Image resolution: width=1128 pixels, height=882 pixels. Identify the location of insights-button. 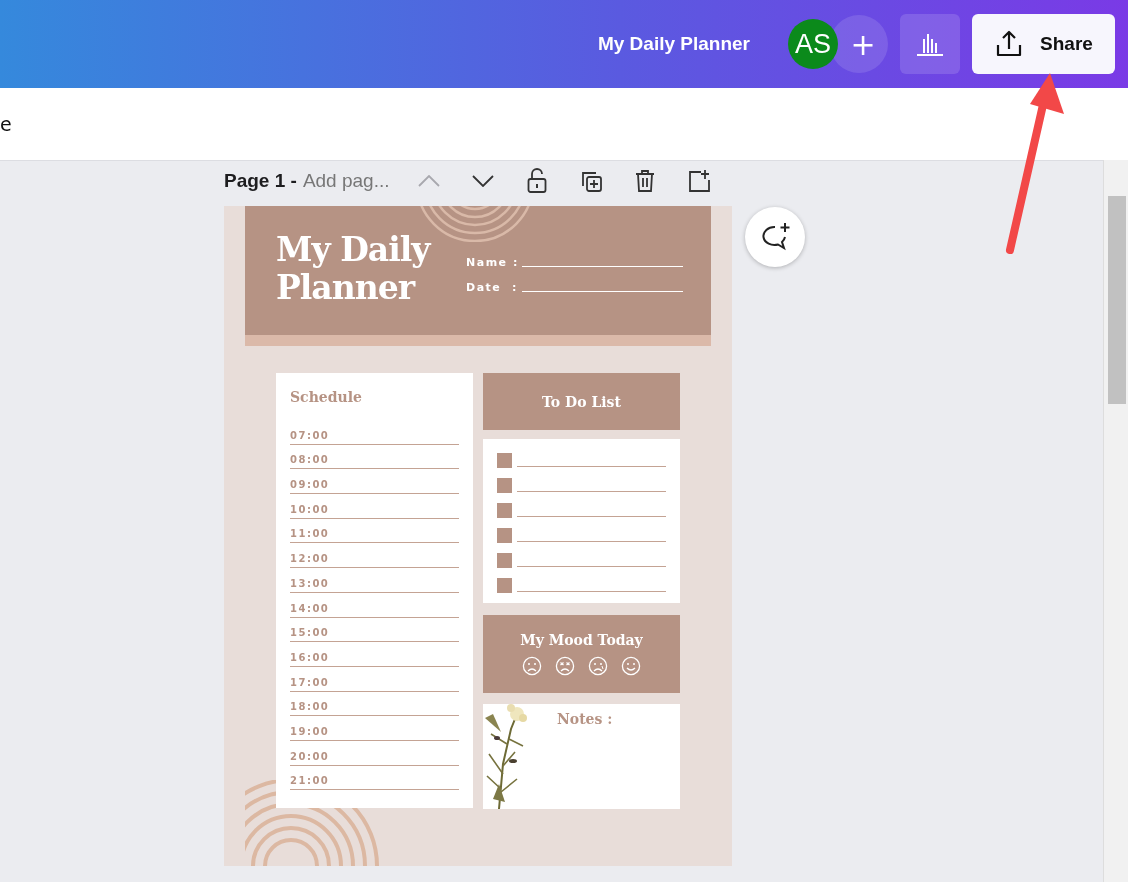
(930, 44).